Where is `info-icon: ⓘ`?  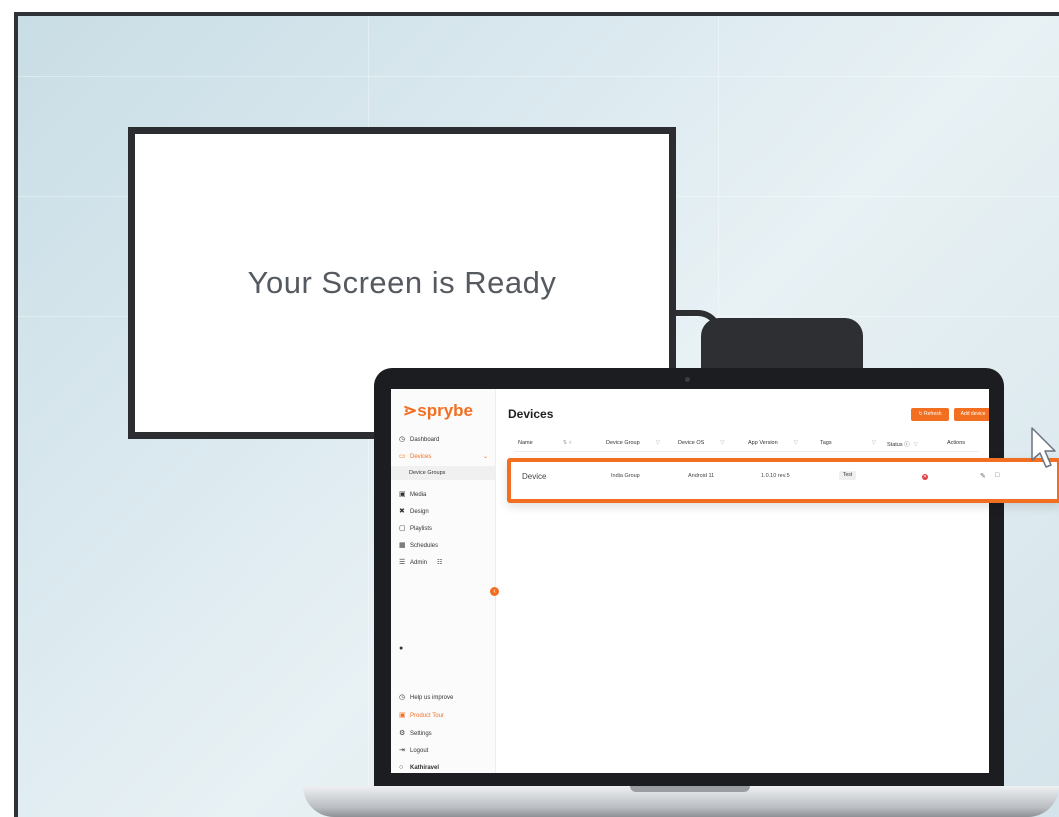
info-icon: ⓘ is located at coordinates (907, 445).